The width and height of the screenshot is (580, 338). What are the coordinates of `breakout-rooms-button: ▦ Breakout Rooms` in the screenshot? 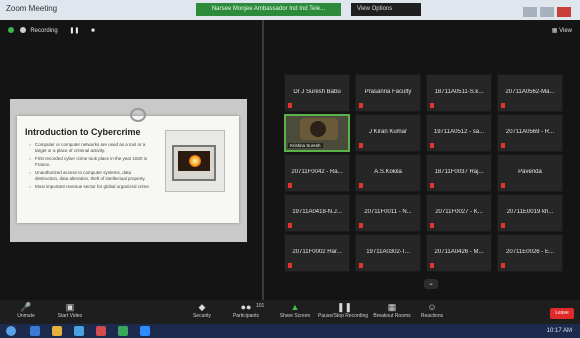 It's located at (392, 310).